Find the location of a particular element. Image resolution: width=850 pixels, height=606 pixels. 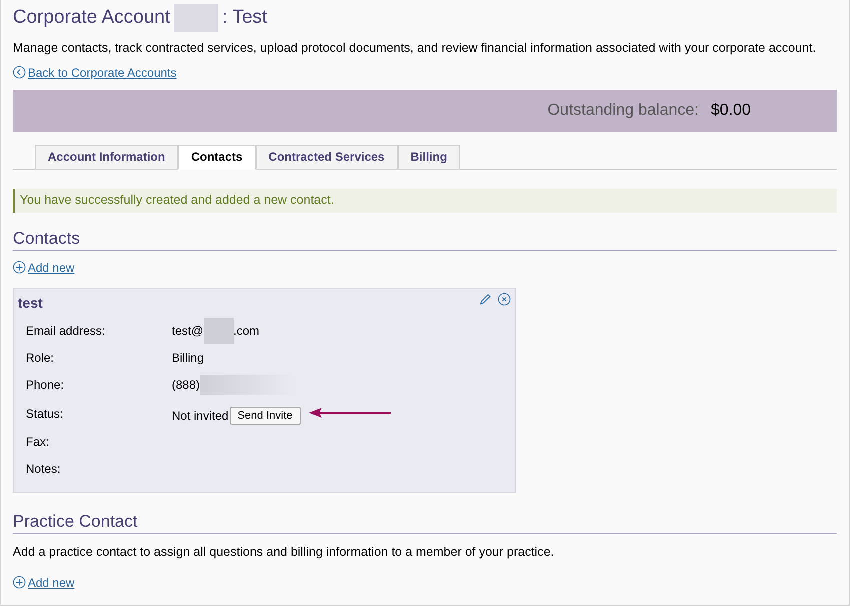

link: Back to Corporate Accounts is located at coordinates (102, 73).